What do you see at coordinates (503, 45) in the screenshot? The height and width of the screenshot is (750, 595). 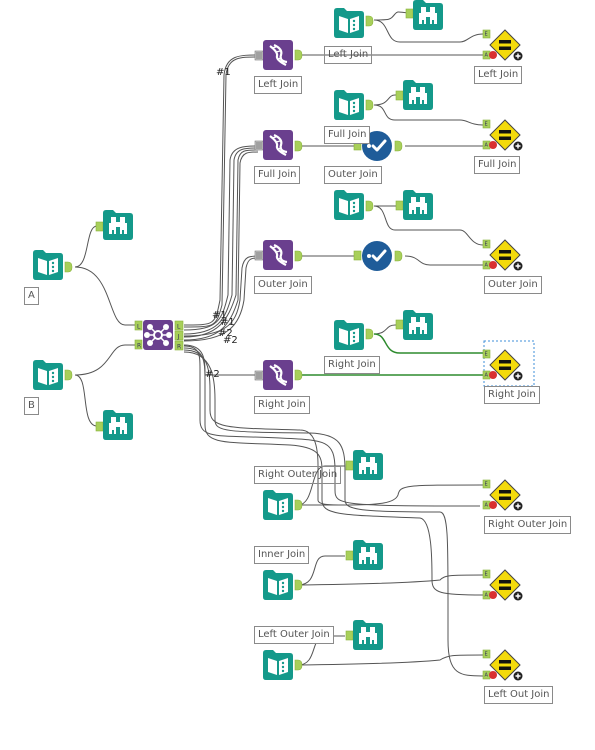 I see `test-tool-left: EA` at bounding box center [503, 45].